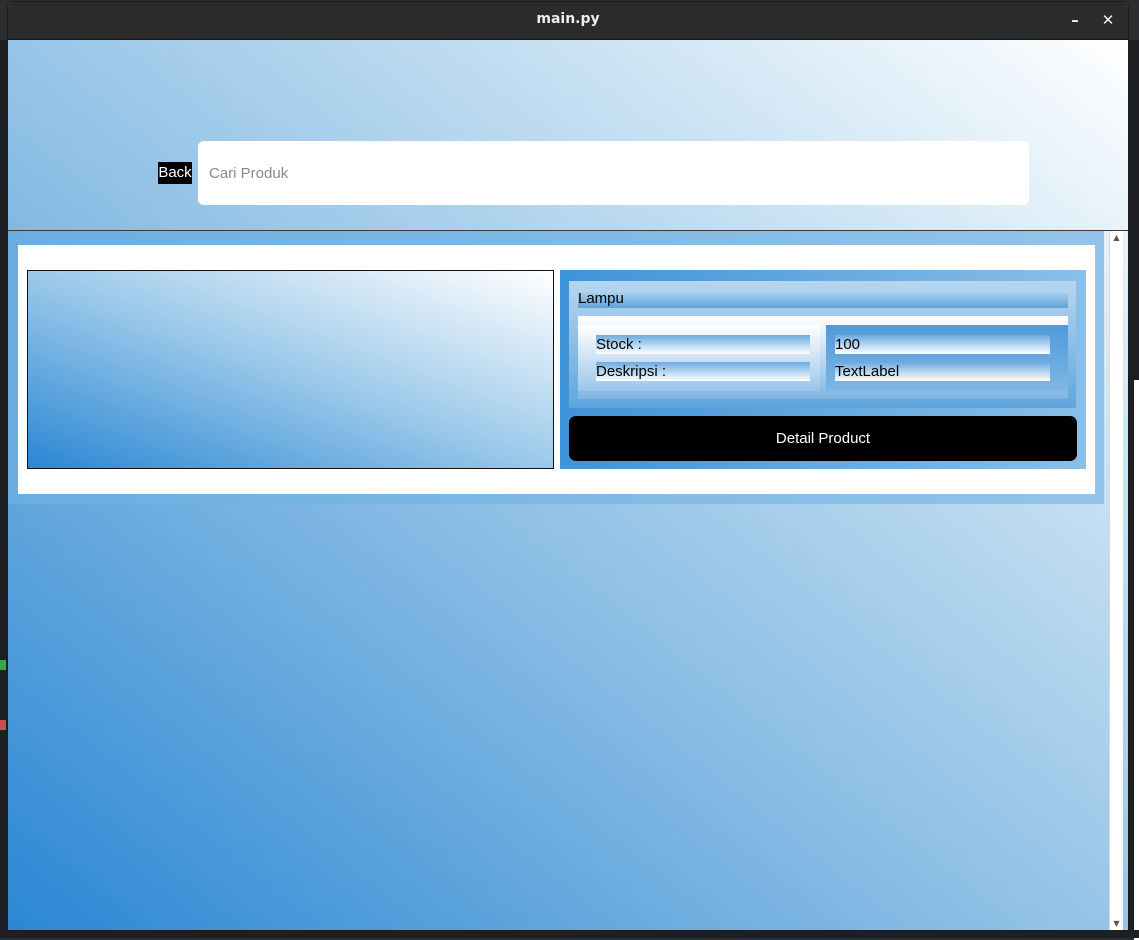  I want to click on product-details: Stock : Deskripsi : 100 TextLabel, so click(823, 357).